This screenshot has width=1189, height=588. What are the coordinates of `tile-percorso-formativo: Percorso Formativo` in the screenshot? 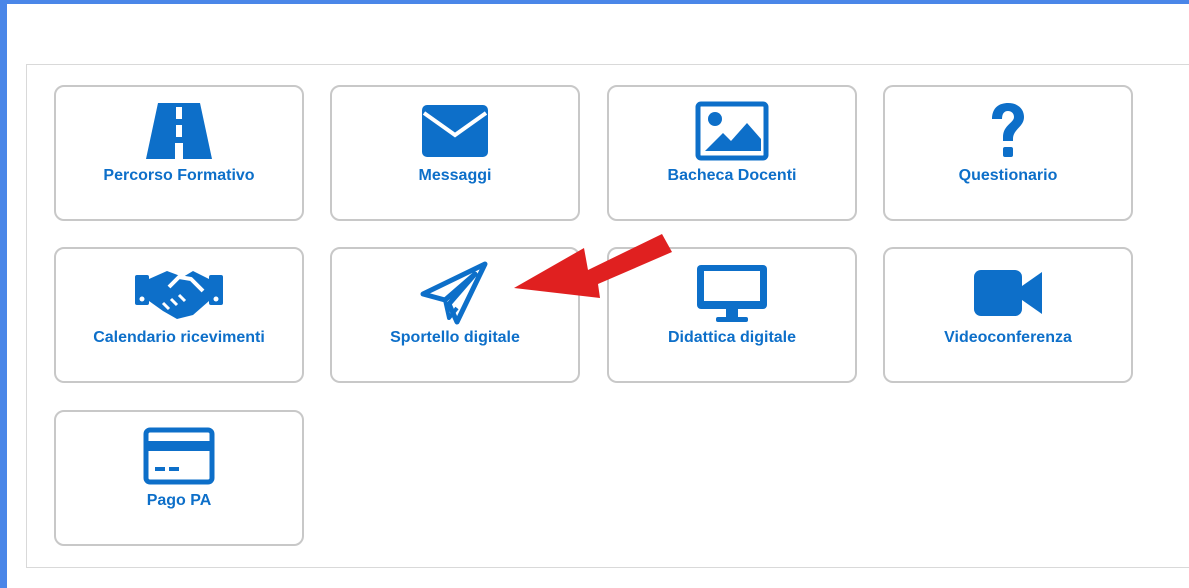 It's located at (179, 153).